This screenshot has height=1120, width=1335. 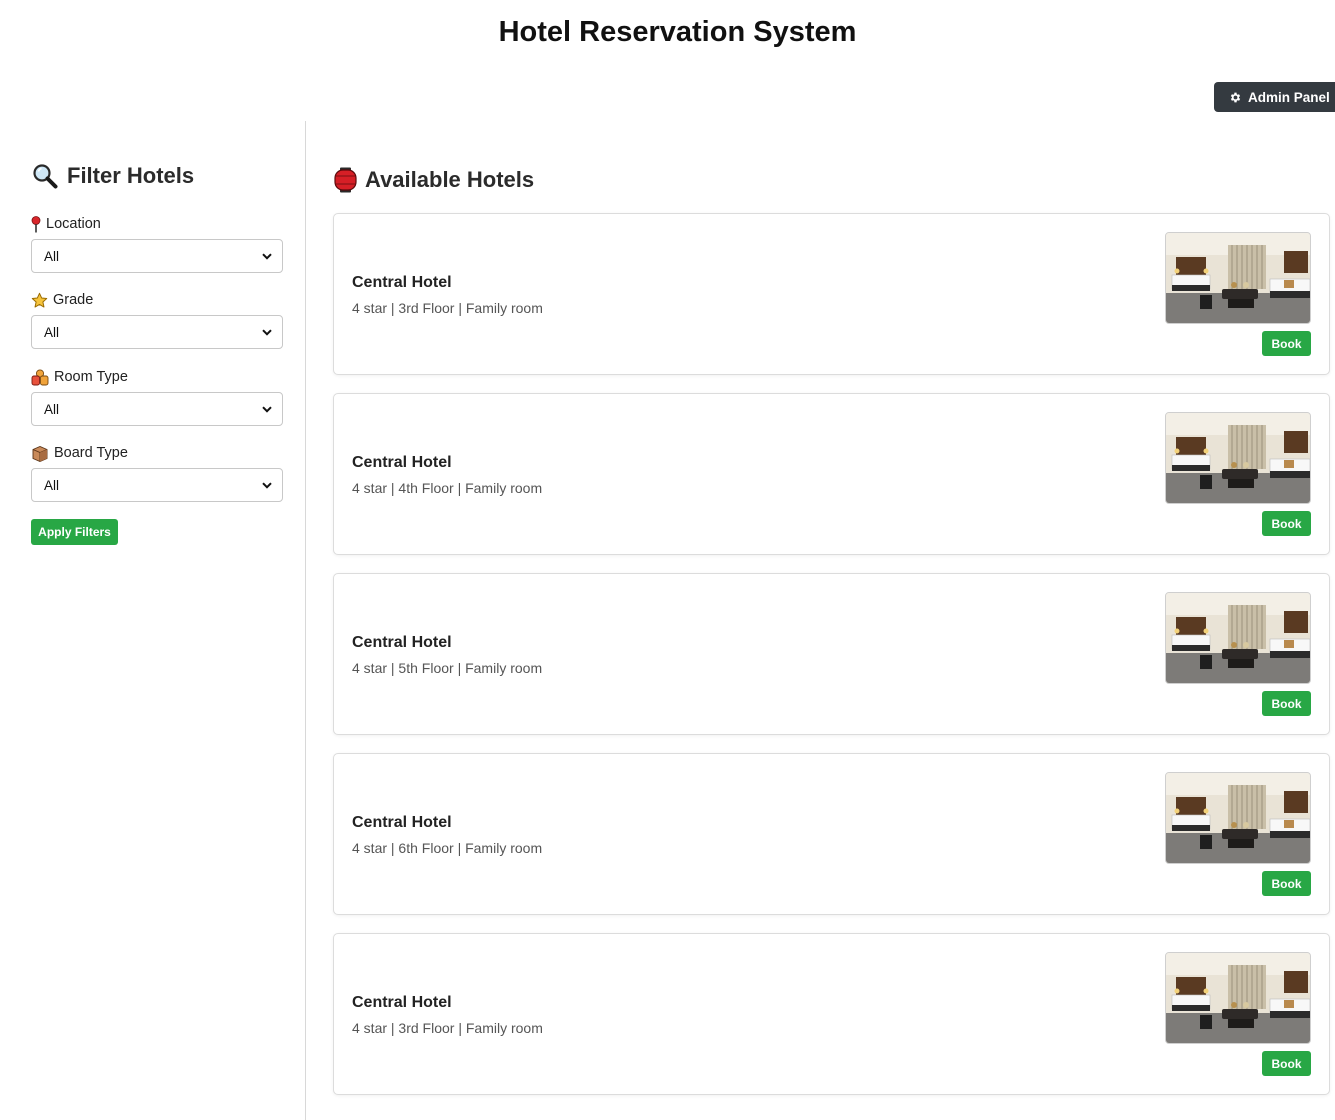 What do you see at coordinates (52, 409) in the screenshot?
I see `room-type-select-value: All` at bounding box center [52, 409].